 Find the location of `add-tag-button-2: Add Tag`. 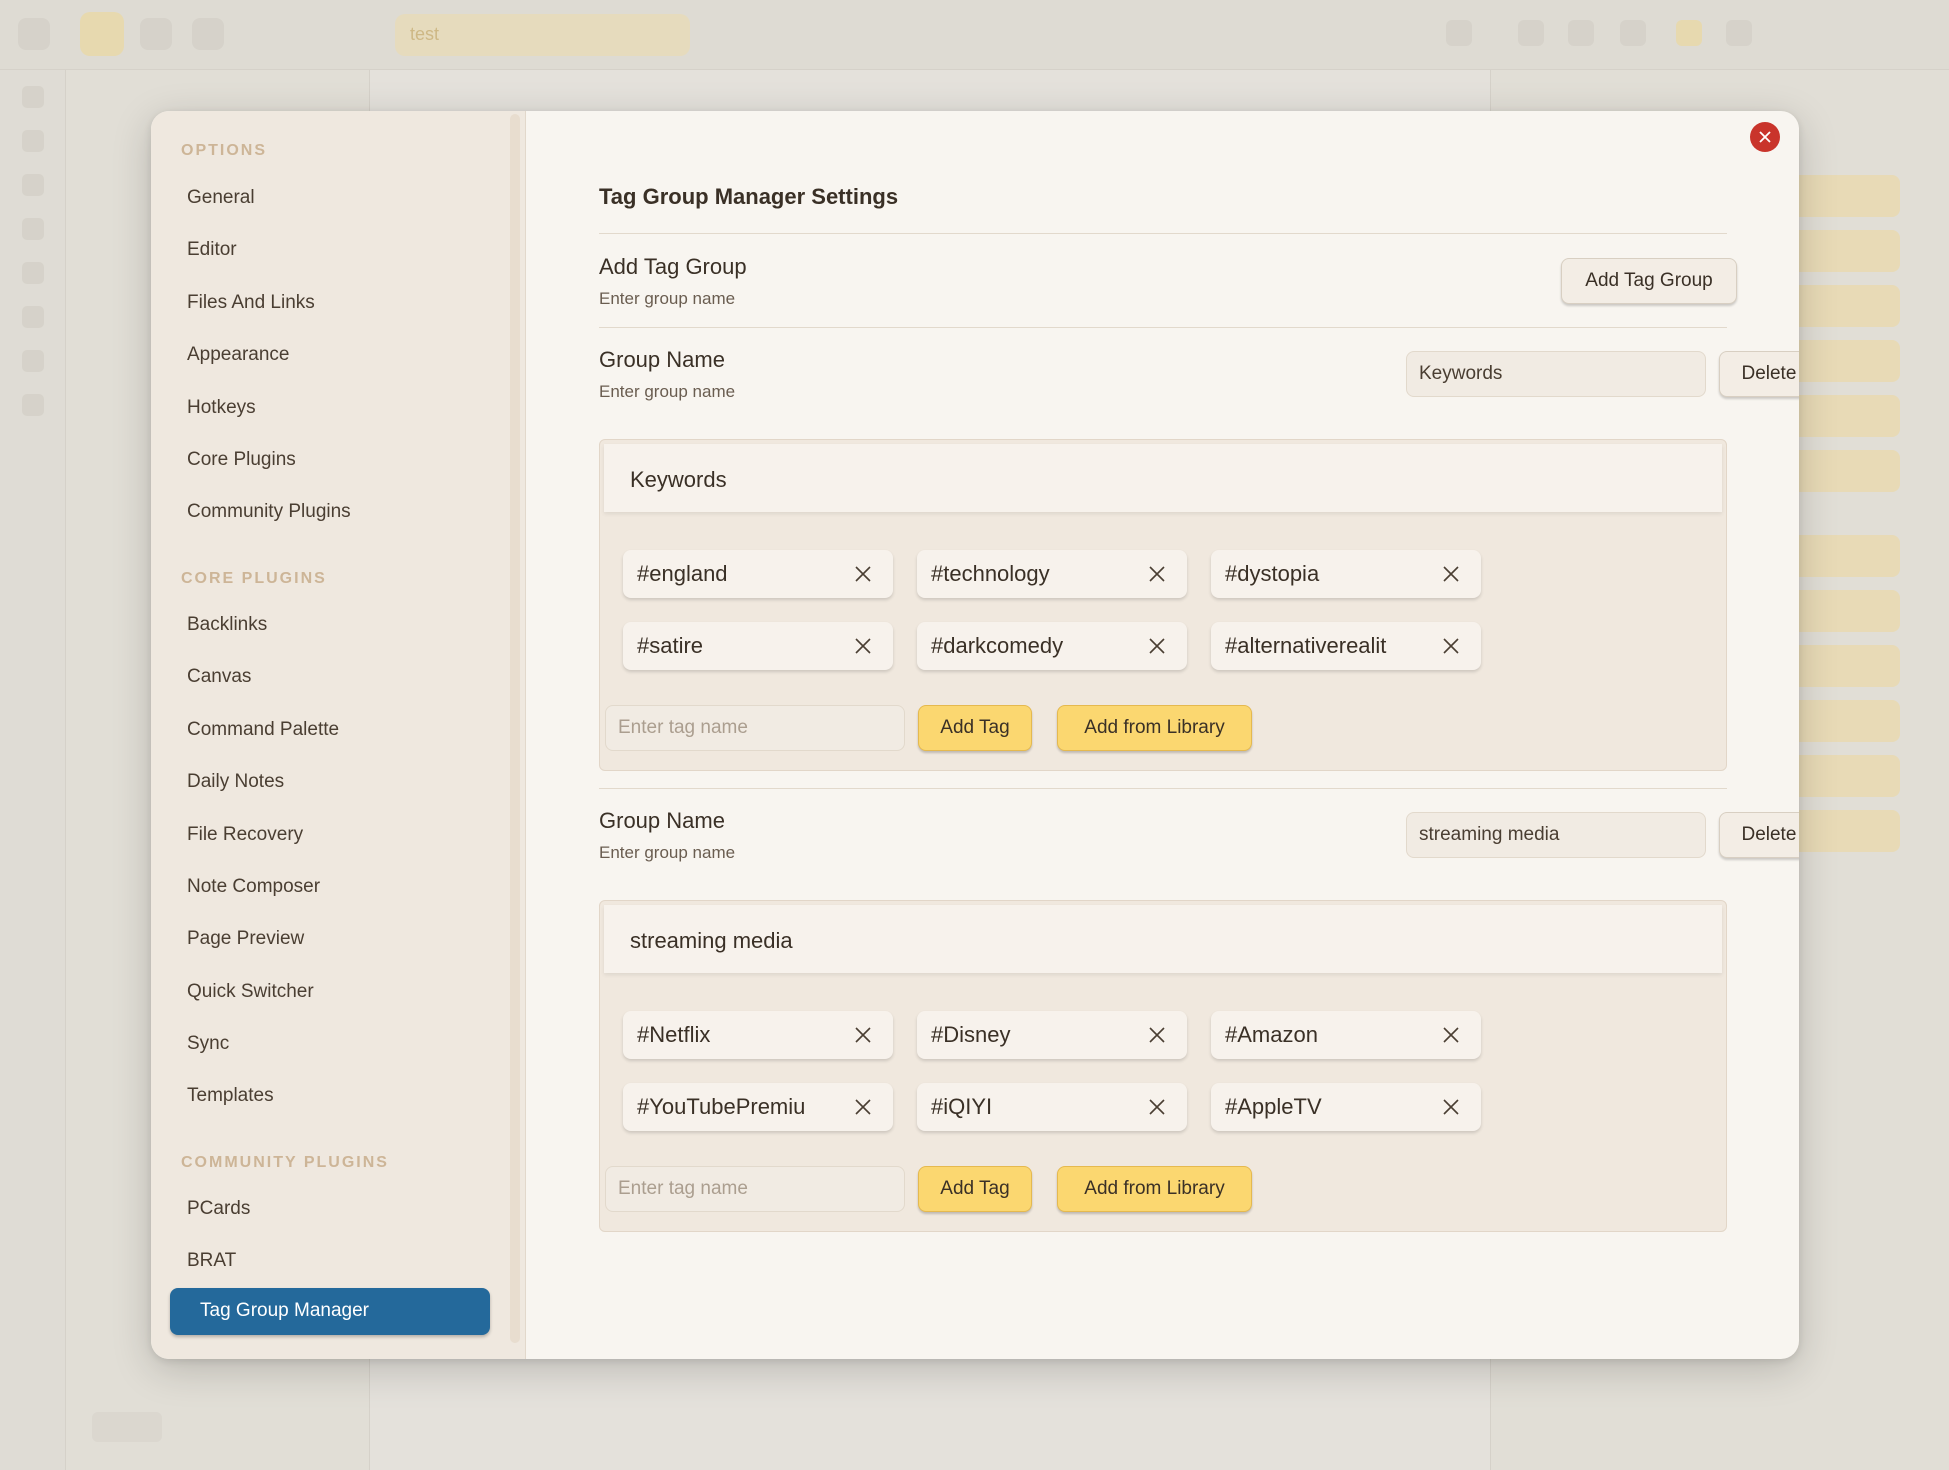

add-tag-button-2: Add Tag is located at coordinates (975, 1189).